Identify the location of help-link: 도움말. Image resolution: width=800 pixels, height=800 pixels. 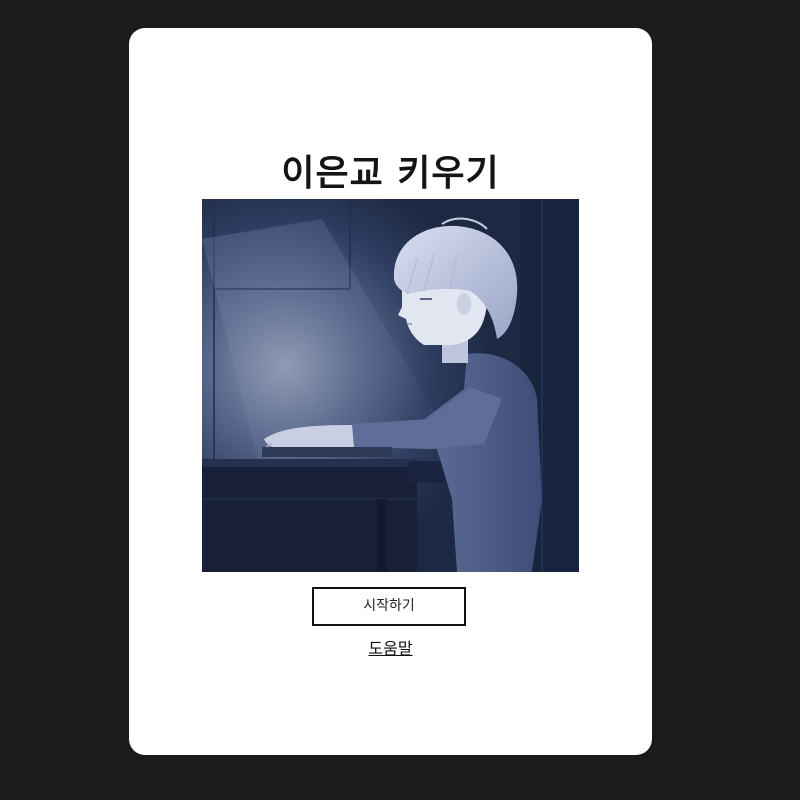
(390, 649).